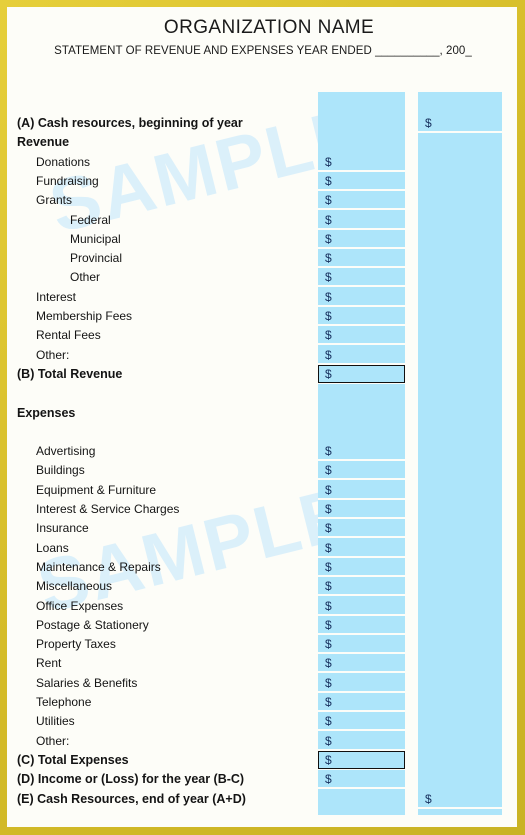  What do you see at coordinates (54, 200) in the screenshot?
I see `line-item-label: Grants` at bounding box center [54, 200].